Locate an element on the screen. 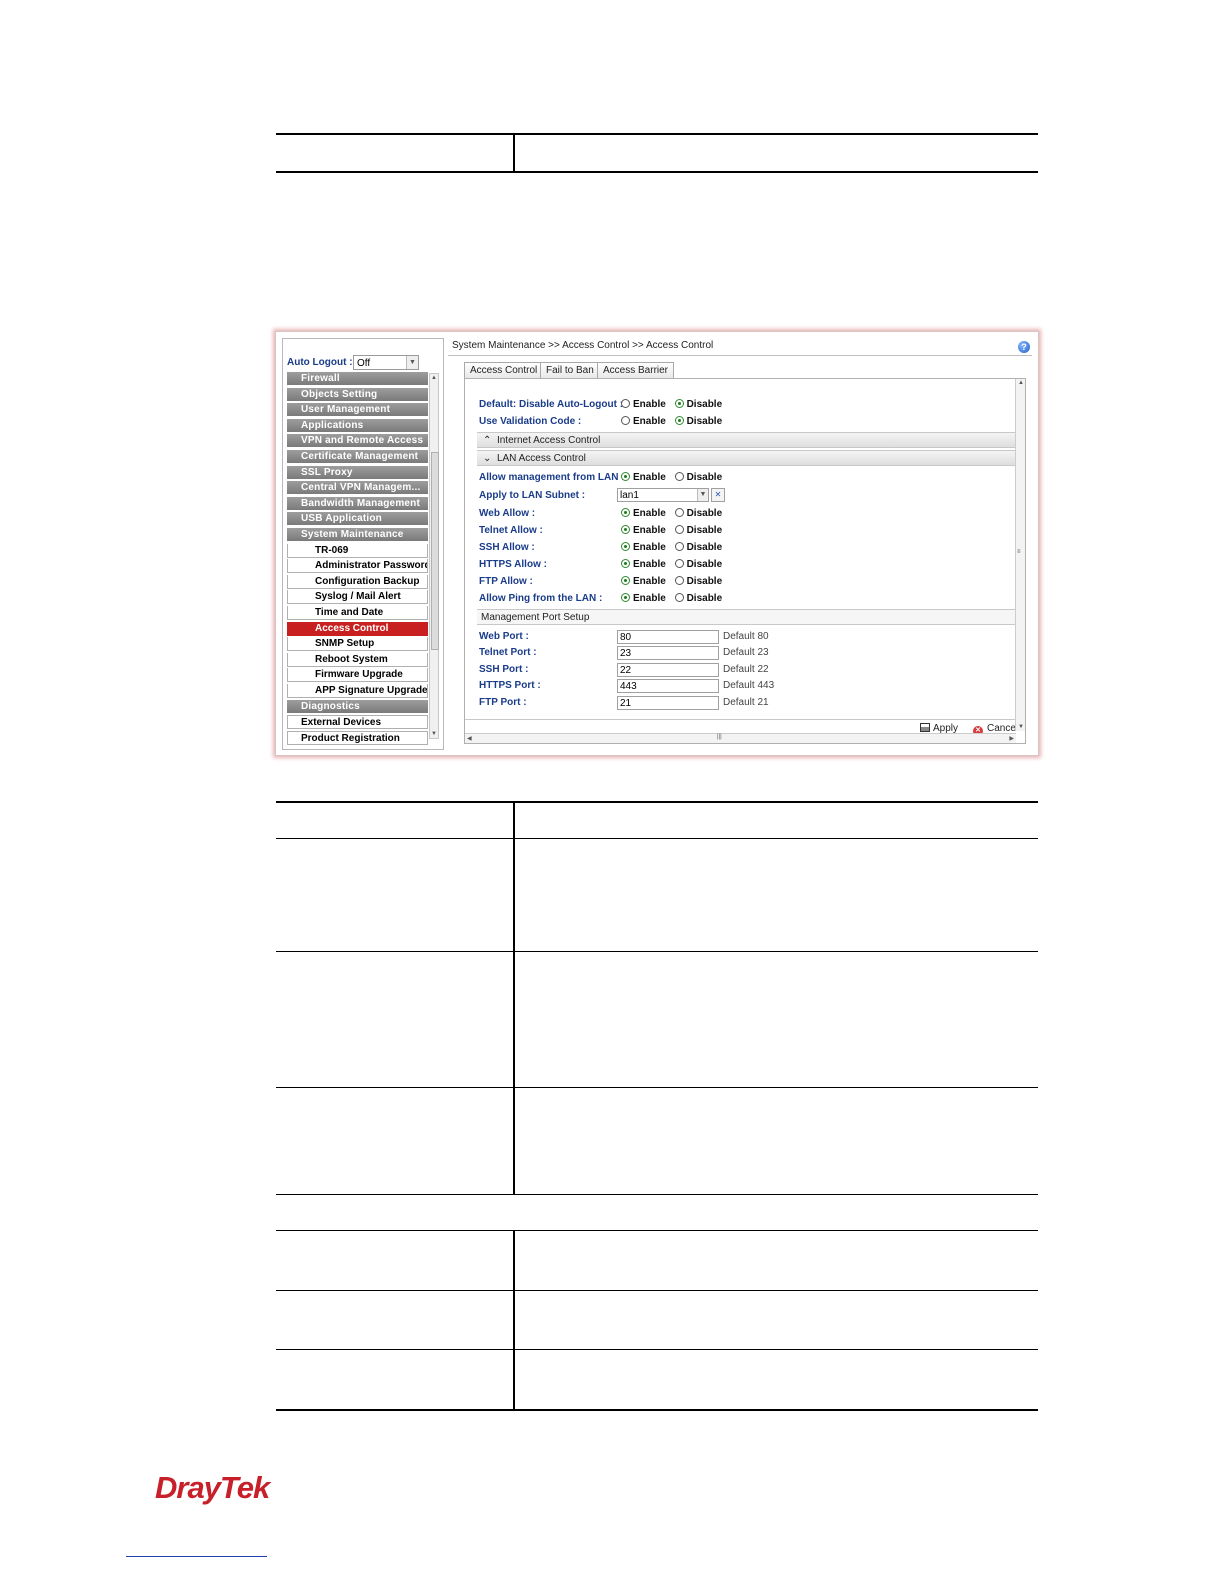 Image resolution: width=1224 pixels, height=1584 pixels. telnet-port-input: 23 is located at coordinates (668, 653).